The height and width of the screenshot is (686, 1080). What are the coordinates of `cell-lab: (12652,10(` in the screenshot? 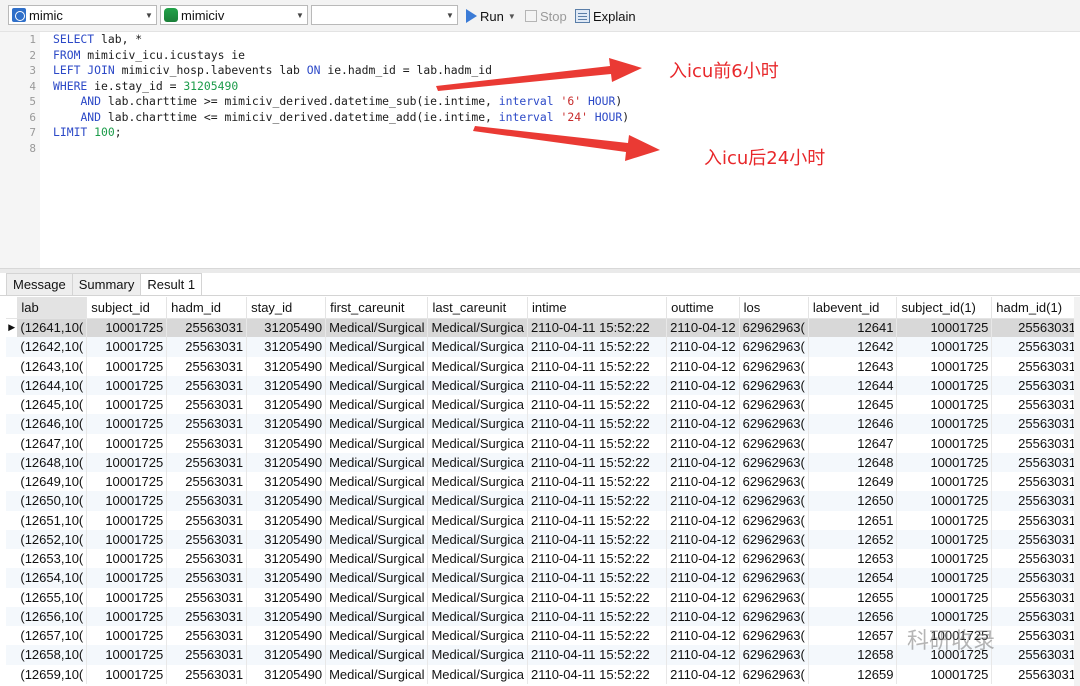 It's located at (52, 539).